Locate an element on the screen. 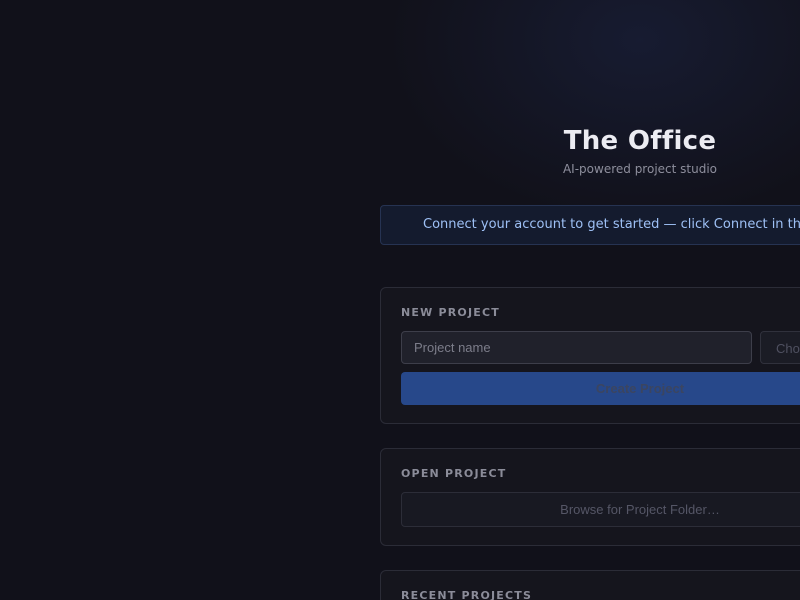 This screenshot has width=800, height=600. new-project-card: NEW PROJECT Cho Create Project is located at coordinates (590, 355).